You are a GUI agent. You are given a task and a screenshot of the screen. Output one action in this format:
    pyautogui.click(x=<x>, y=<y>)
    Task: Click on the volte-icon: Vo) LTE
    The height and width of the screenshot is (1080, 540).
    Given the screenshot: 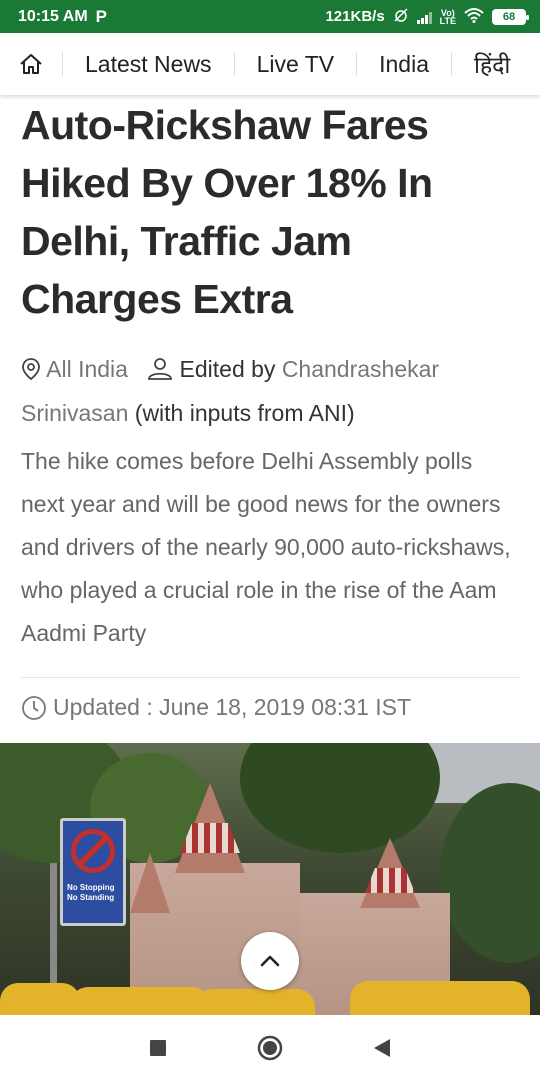 What is the action you would take?
    pyautogui.click(x=447, y=16)
    